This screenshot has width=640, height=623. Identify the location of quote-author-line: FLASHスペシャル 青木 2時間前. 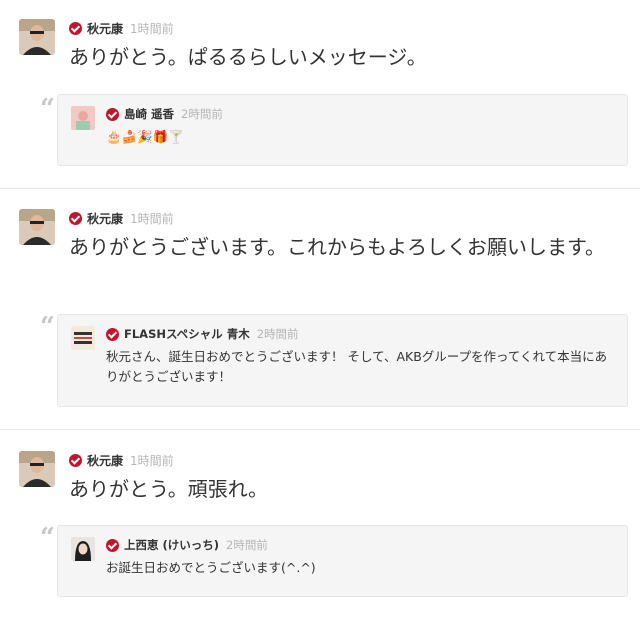
(202, 334).